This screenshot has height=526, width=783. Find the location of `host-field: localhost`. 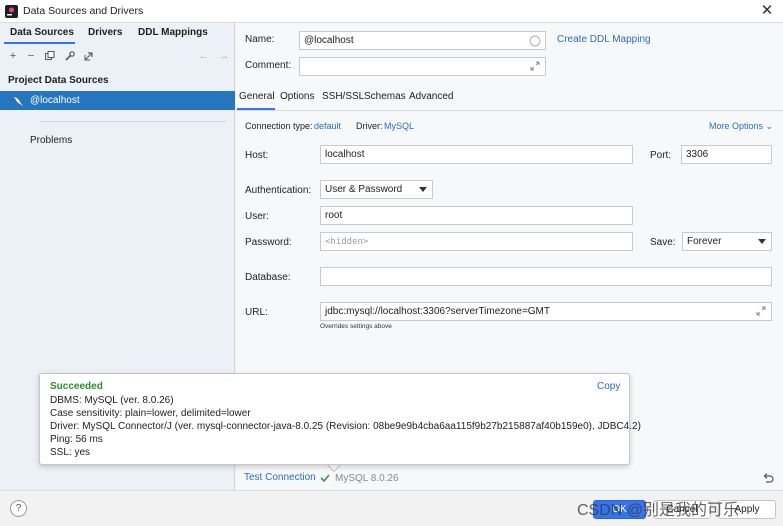

host-field: localhost is located at coordinates (476, 154).